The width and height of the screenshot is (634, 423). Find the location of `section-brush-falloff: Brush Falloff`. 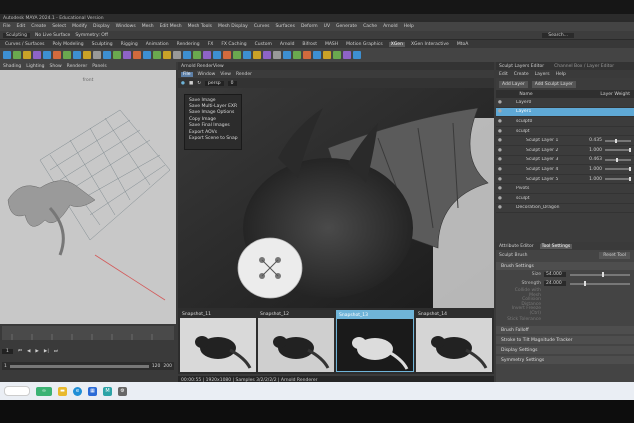

section-brush-falloff: Brush Falloff is located at coordinates (565, 330).